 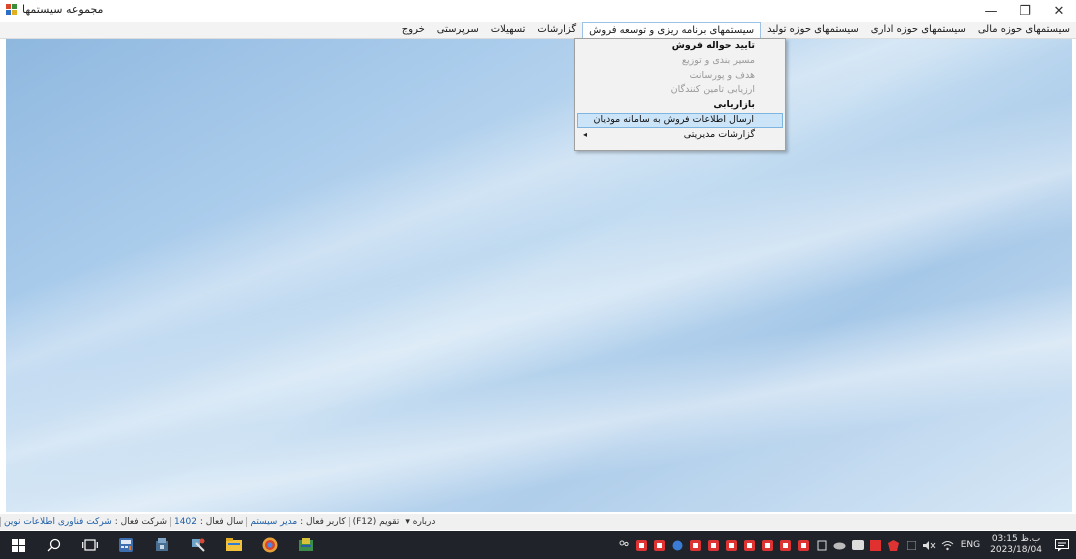 What do you see at coordinates (538, 11) in the screenshot?
I see `title-bar: مجموعه سیستمها — ❐ ✕` at bounding box center [538, 11].